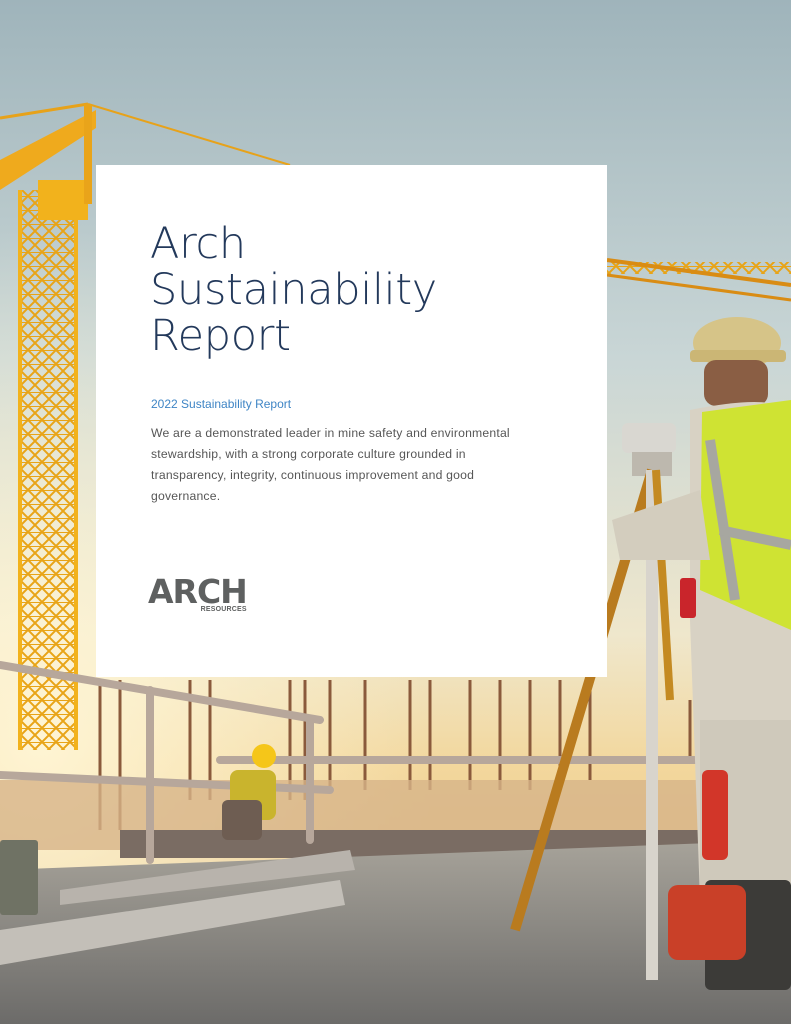  What do you see at coordinates (220, 336) in the screenshot?
I see `title-line-3: Report` at bounding box center [220, 336].